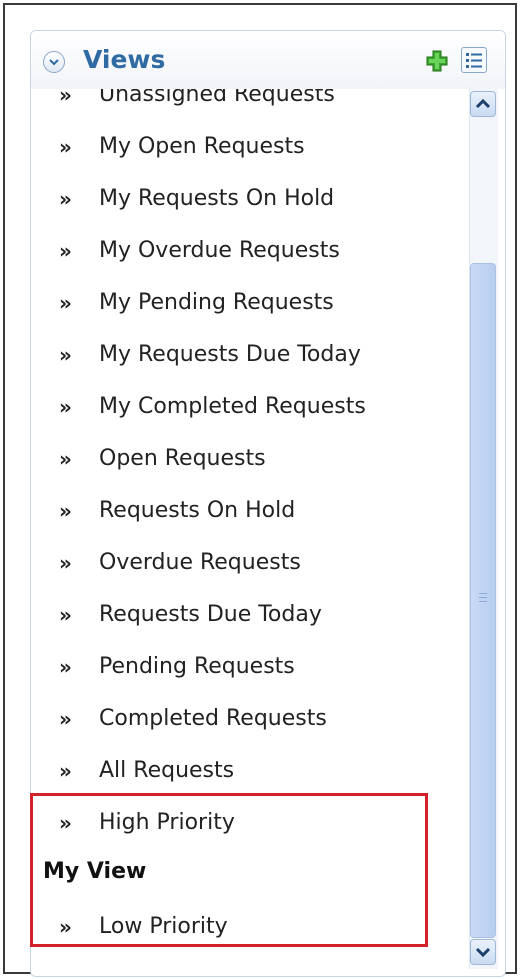 The image size is (524, 979). What do you see at coordinates (182, 458) in the screenshot?
I see `list-item-label: Open Requests` at bounding box center [182, 458].